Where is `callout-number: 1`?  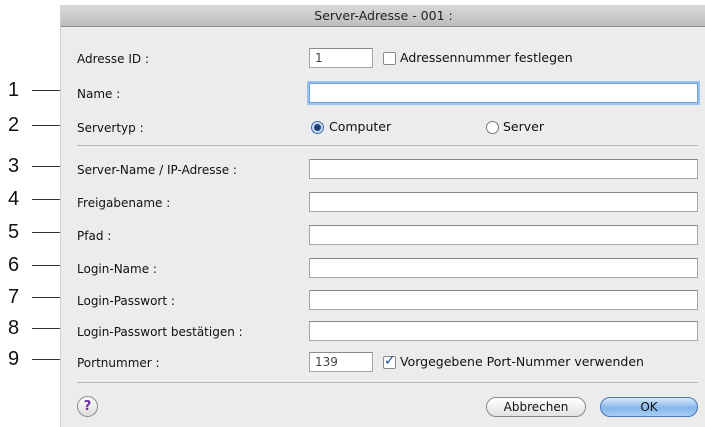 callout-number: 1 is located at coordinates (14, 90).